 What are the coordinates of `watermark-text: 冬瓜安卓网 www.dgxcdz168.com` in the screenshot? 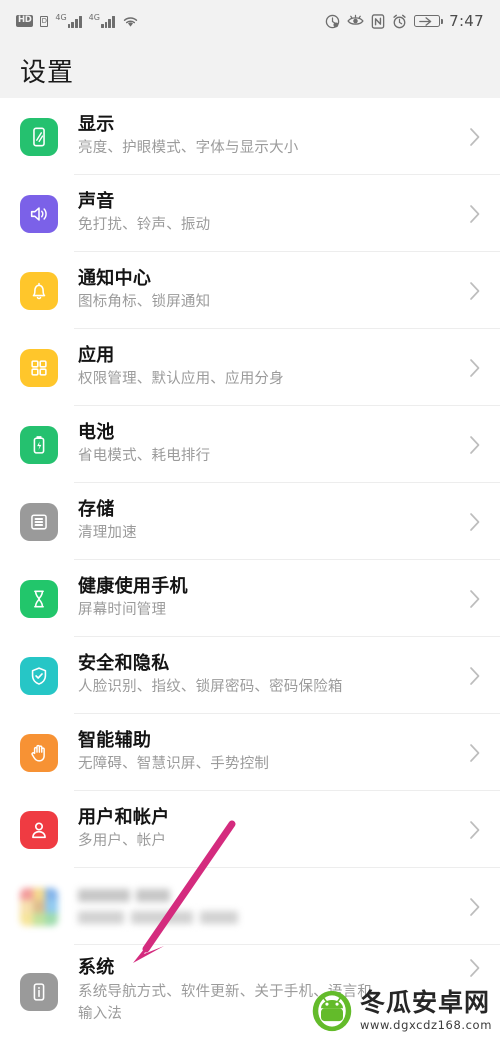 It's located at (426, 1011).